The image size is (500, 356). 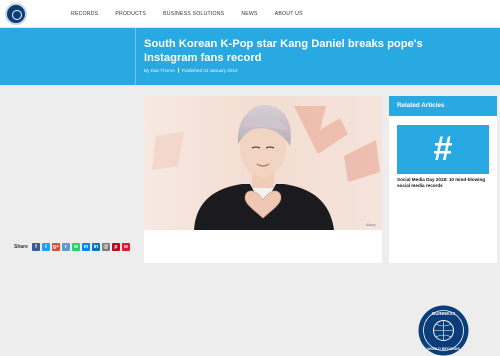 What do you see at coordinates (45, 247) in the screenshot?
I see `twitter-icon: t` at bounding box center [45, 247].